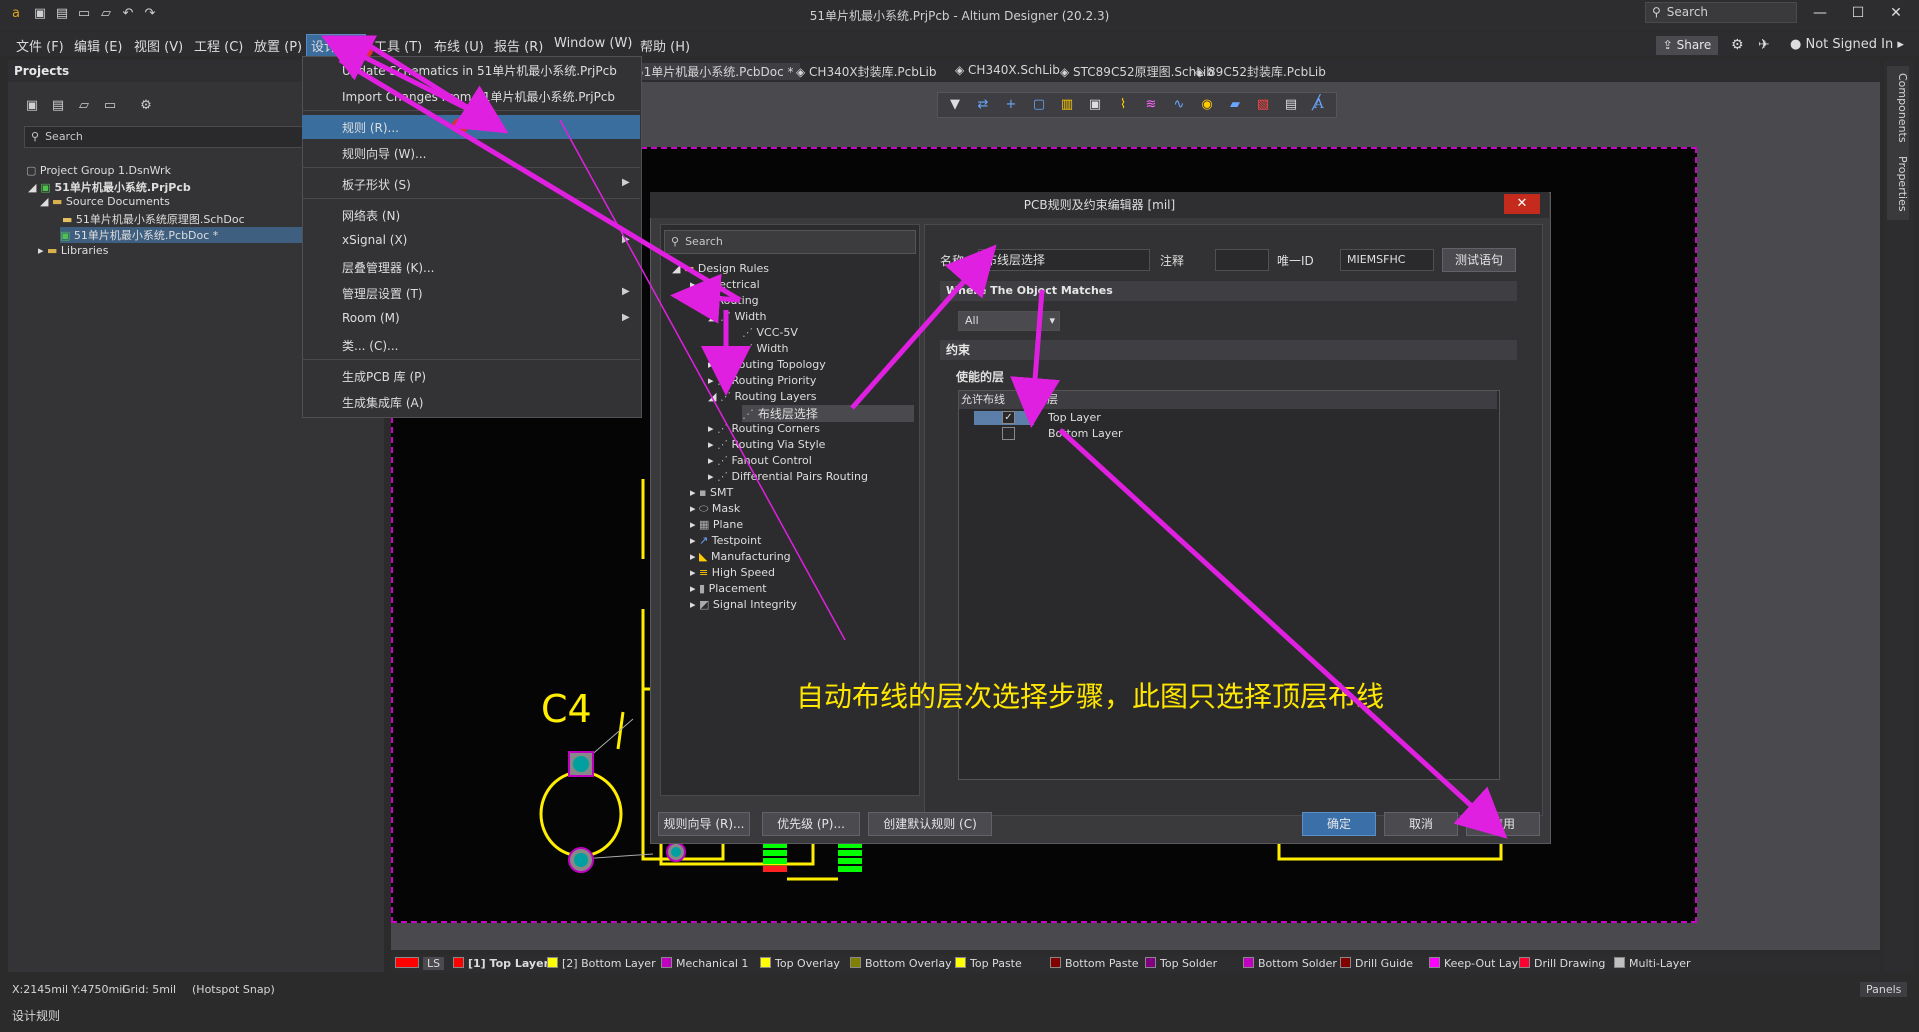 The image size is (1919, 1032). I want to click on tree-project-group: ▢ Project Group 1.DsnWrk, so click(98, 170).